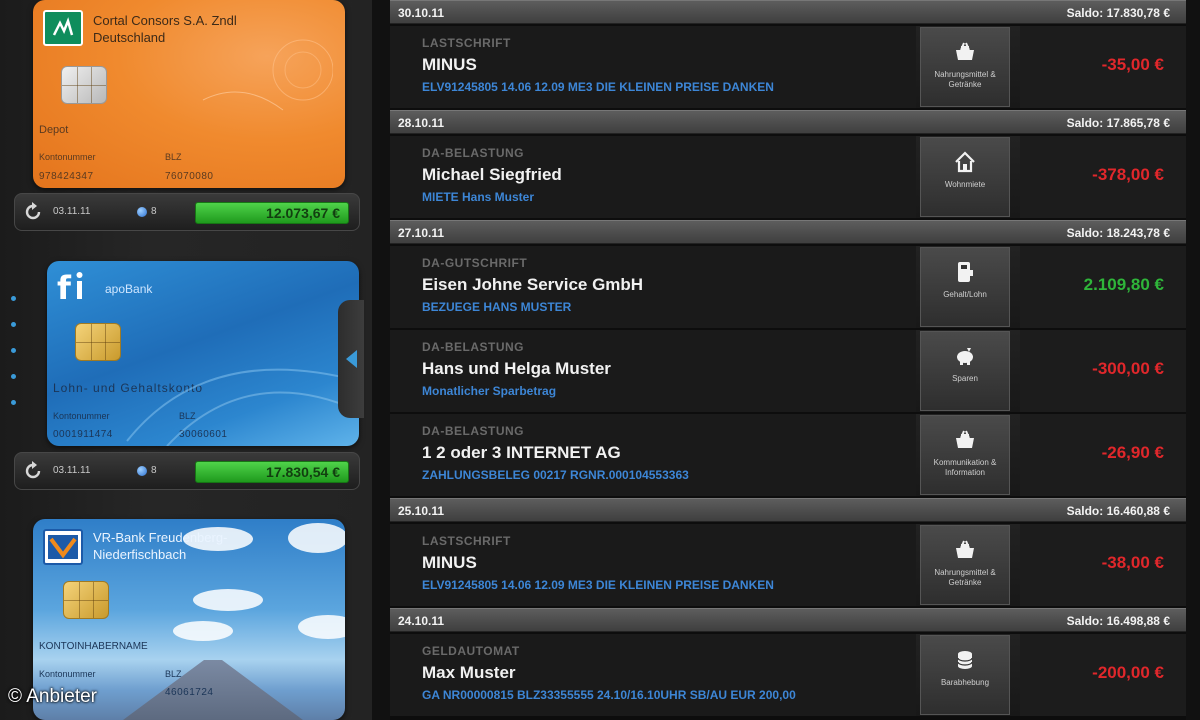 The height and width of the screenshot is (720, 1200). I want to click on account-balance: 17.830,54 €, so click(272, 472).